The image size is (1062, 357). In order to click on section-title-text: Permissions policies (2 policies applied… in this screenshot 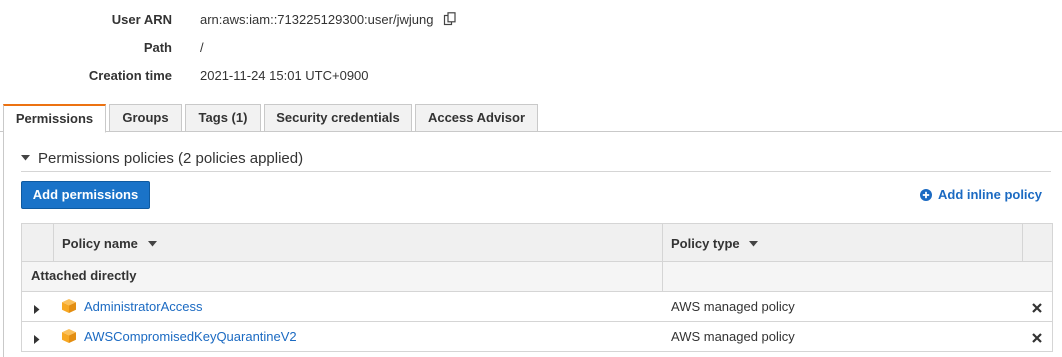, I will do `click(171, 158)`.